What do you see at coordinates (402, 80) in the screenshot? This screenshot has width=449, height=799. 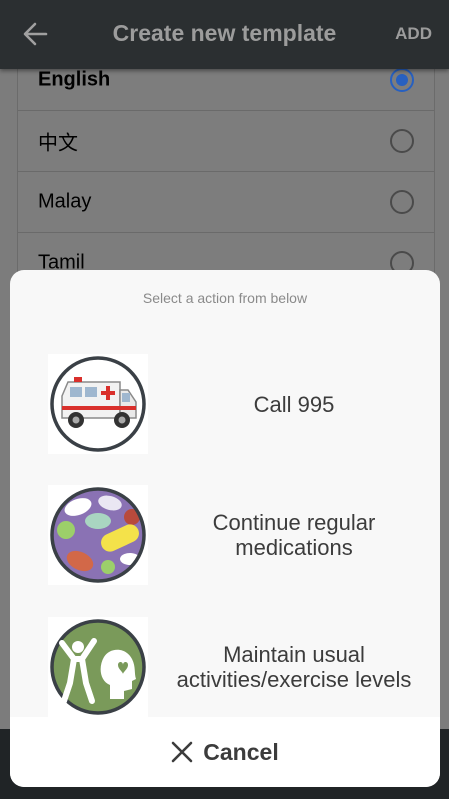 I see `radio-selected-icon` at bounding box center [402, 80].